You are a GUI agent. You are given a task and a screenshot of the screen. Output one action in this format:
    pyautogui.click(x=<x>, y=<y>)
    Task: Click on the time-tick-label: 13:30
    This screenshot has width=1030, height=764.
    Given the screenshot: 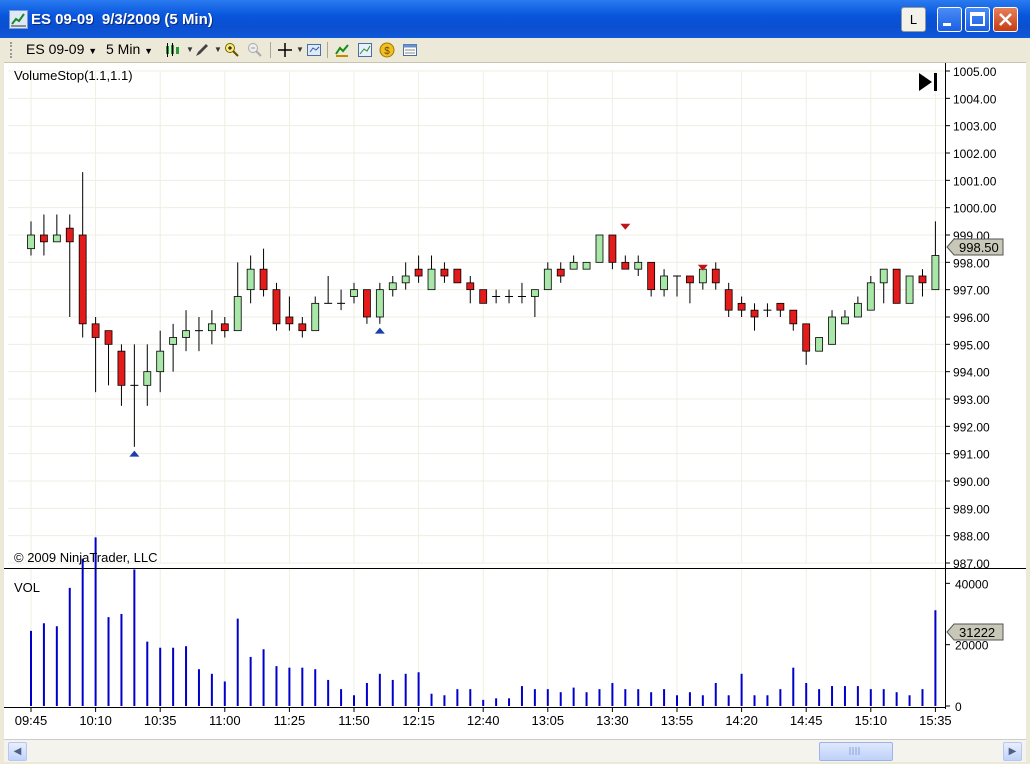 What is the action you would take?
    pyautogui.click(x=612, y=720)
    